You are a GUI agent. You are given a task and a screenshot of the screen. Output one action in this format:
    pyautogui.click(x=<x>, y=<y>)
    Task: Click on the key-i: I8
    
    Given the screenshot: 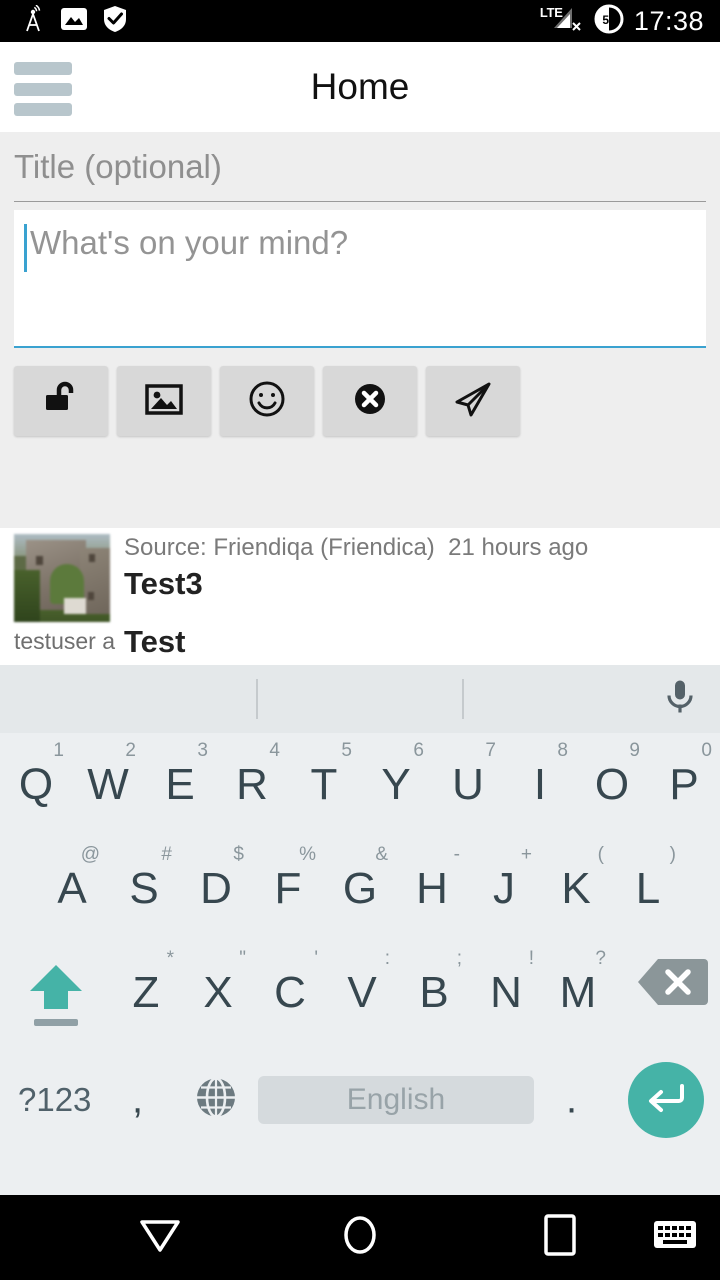 What is the action you would take?
    pyautogui.click(x=540, y=785)
    